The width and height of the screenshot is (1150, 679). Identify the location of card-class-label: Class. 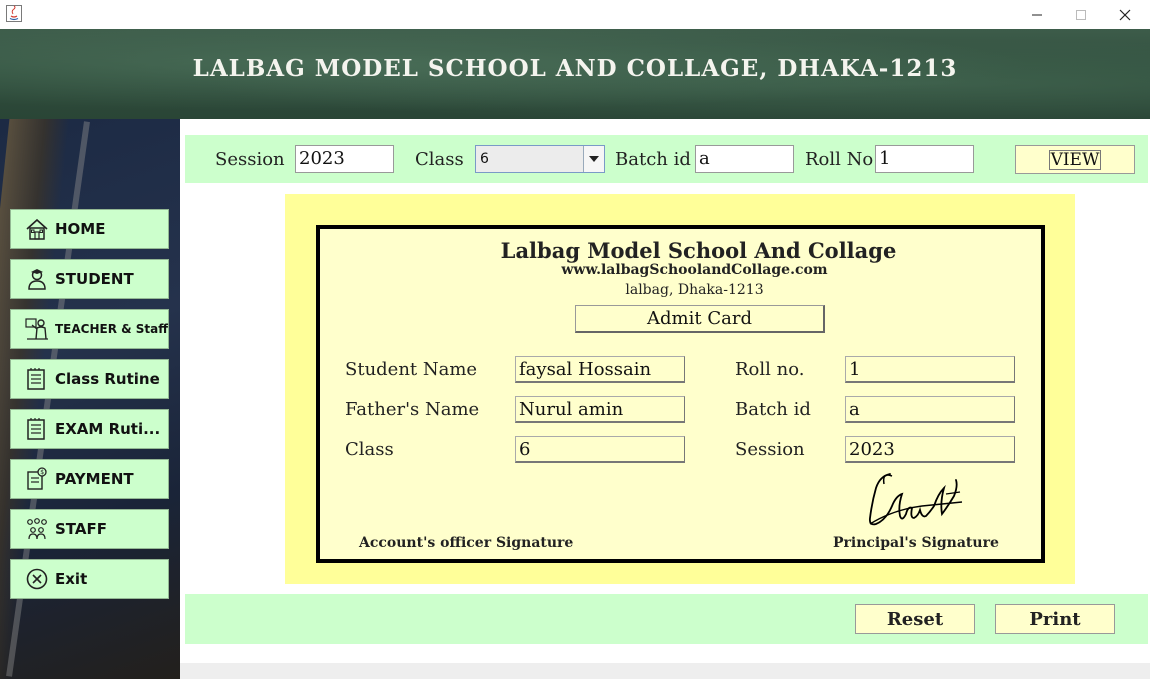
(369, 449).